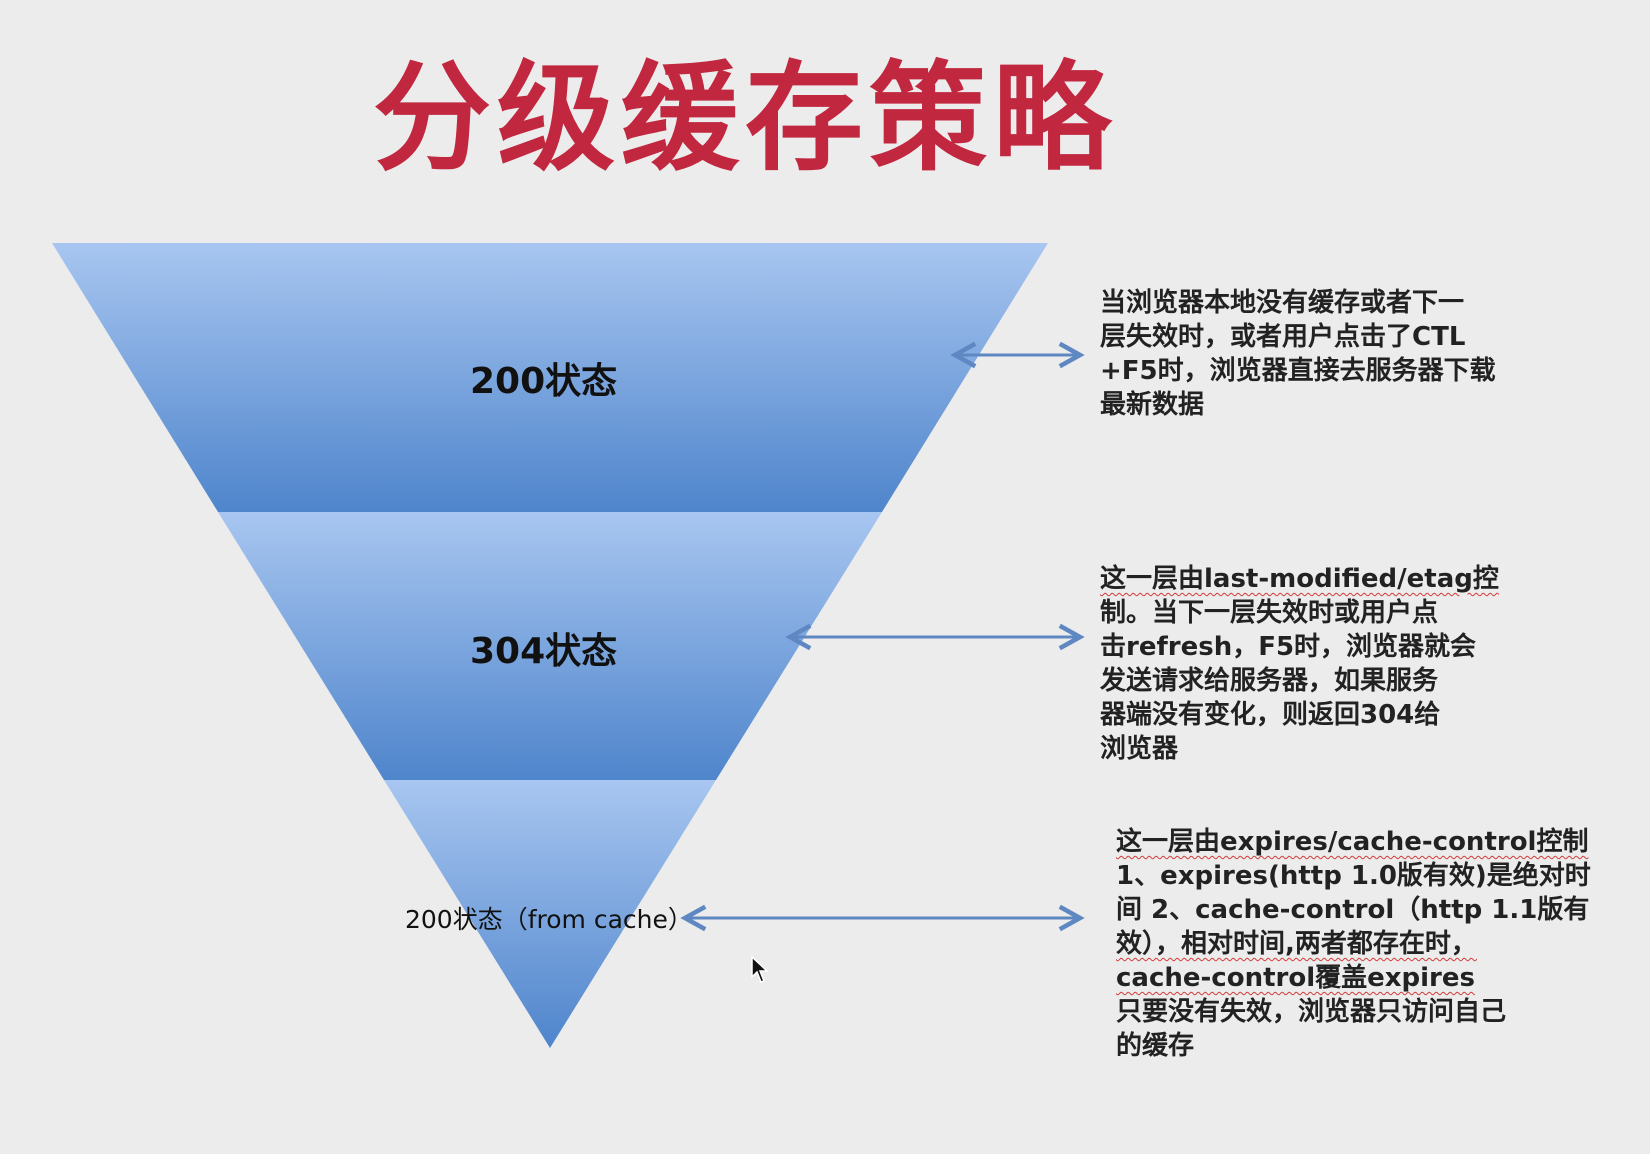  What do you see at coordinates (1311, 1012) in the screenshot?
I see `note-line: 只要没有失效，浏览器只访问自己` at bounding box center [1311, 1012].